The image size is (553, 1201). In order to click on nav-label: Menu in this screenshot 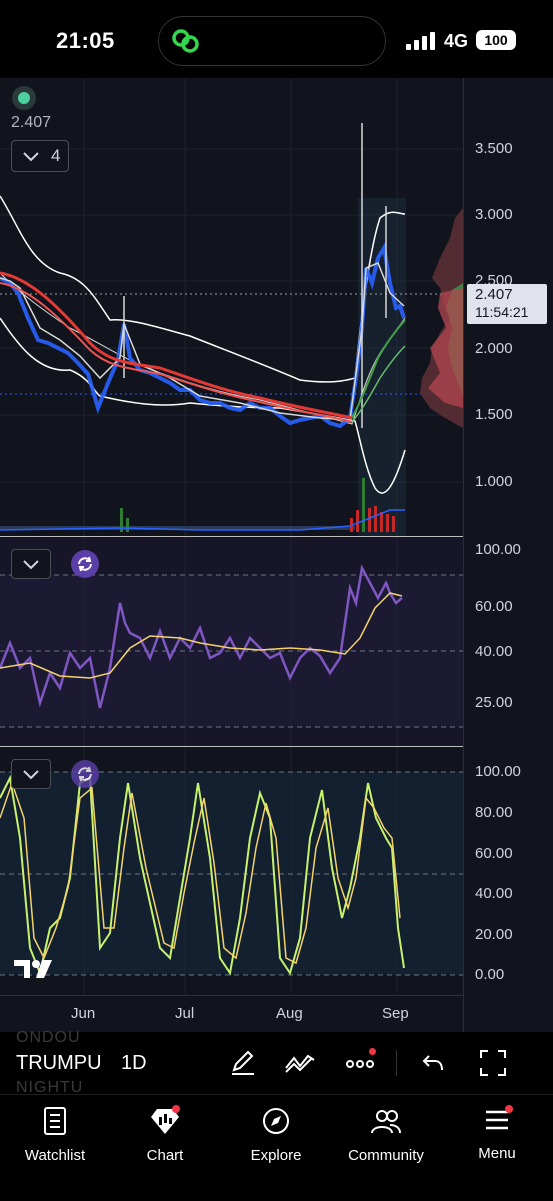, I will do `click(497, 1153)`.